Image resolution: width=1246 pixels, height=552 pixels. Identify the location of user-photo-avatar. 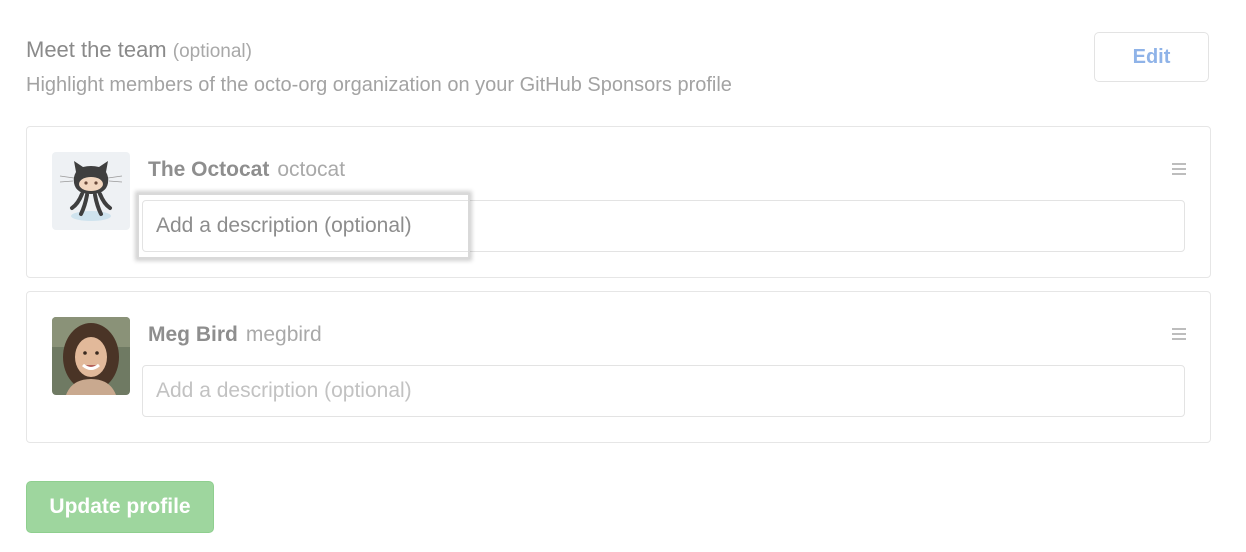
(91, 356).